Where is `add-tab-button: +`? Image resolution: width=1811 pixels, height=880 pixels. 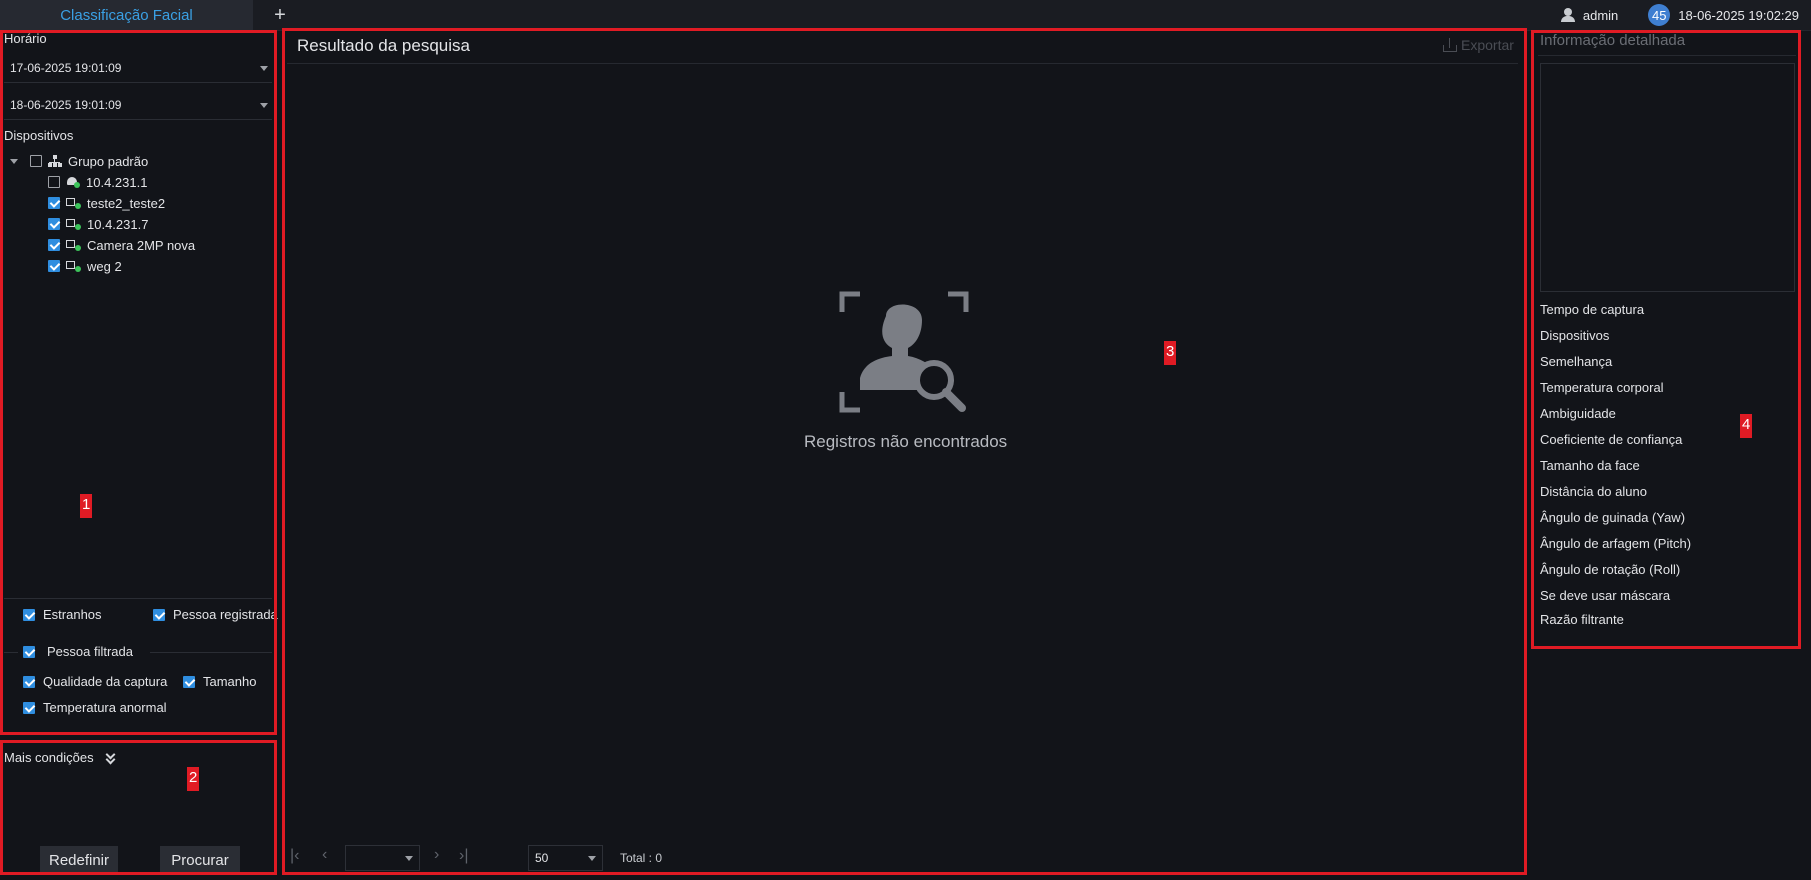 add-tab-button: + is located at coordinates (280, 15).